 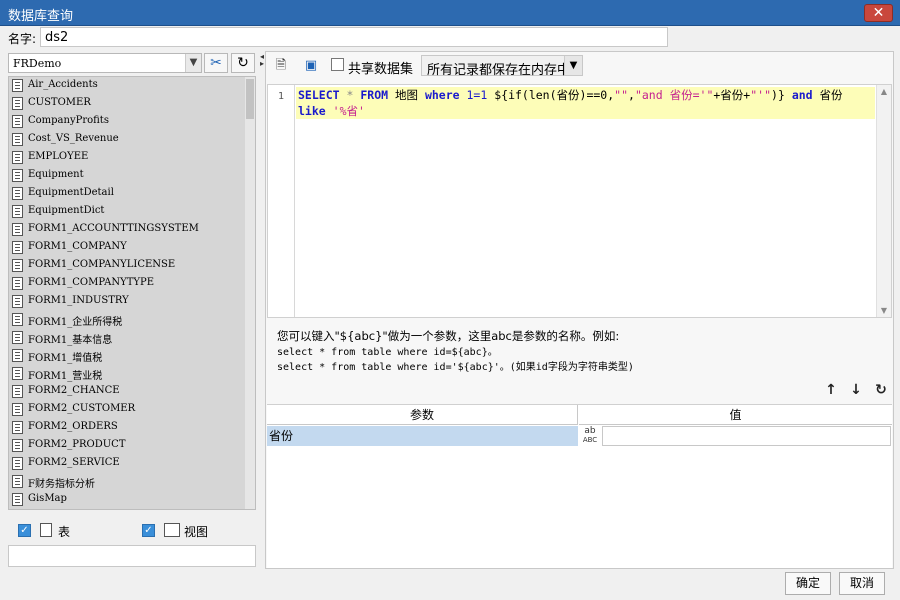 I want to click on list-item: Air_Accidents, so click(x=132, y=86).